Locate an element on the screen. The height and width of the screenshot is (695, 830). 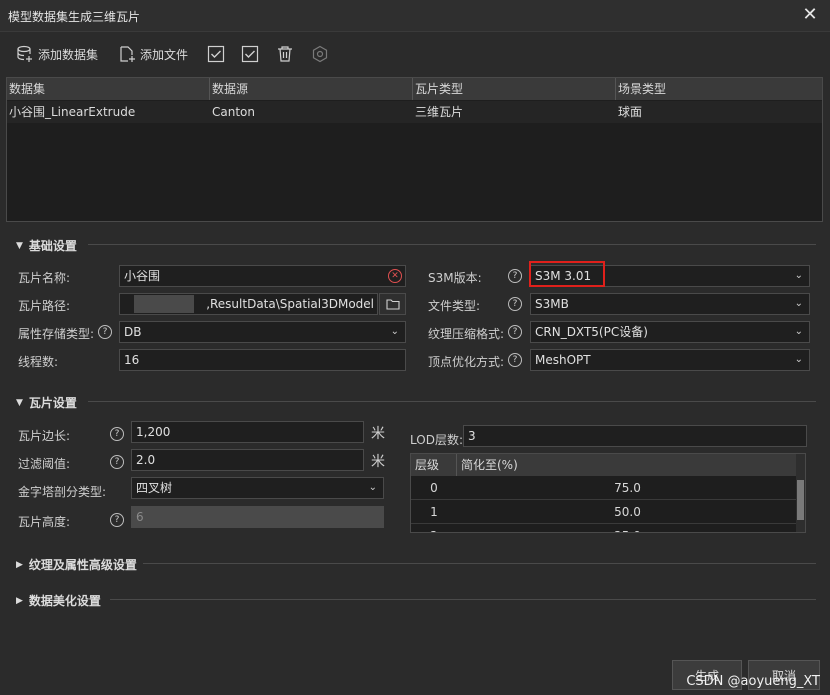
filter-threshold-input: 2.0 is located at coordinates (247, 460).